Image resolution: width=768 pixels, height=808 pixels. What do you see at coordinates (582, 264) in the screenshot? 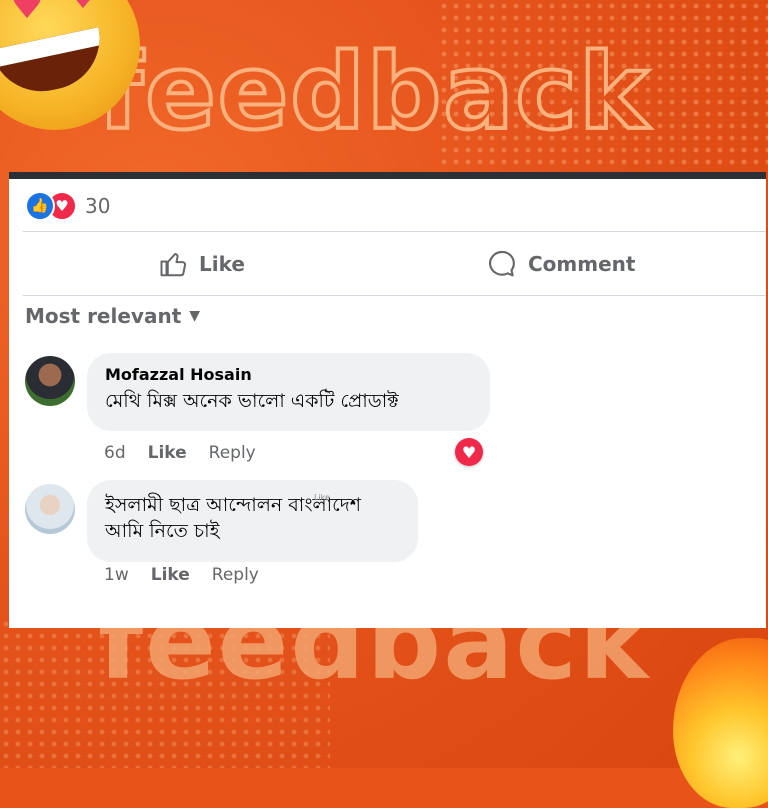
I see `comment-button-label: Comment` at bounding box center [582, 264].